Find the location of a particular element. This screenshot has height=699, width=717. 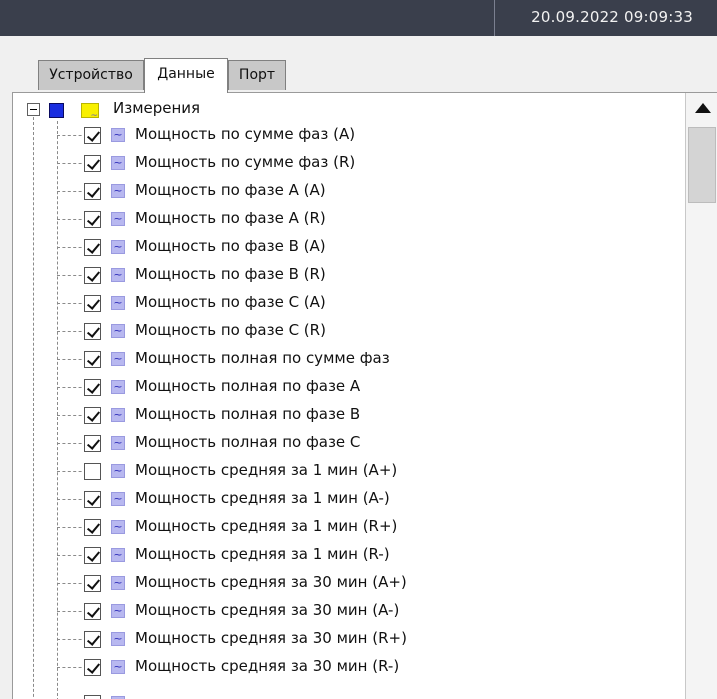

tree-root-row: Измерения is located at coordinates (313, 107).